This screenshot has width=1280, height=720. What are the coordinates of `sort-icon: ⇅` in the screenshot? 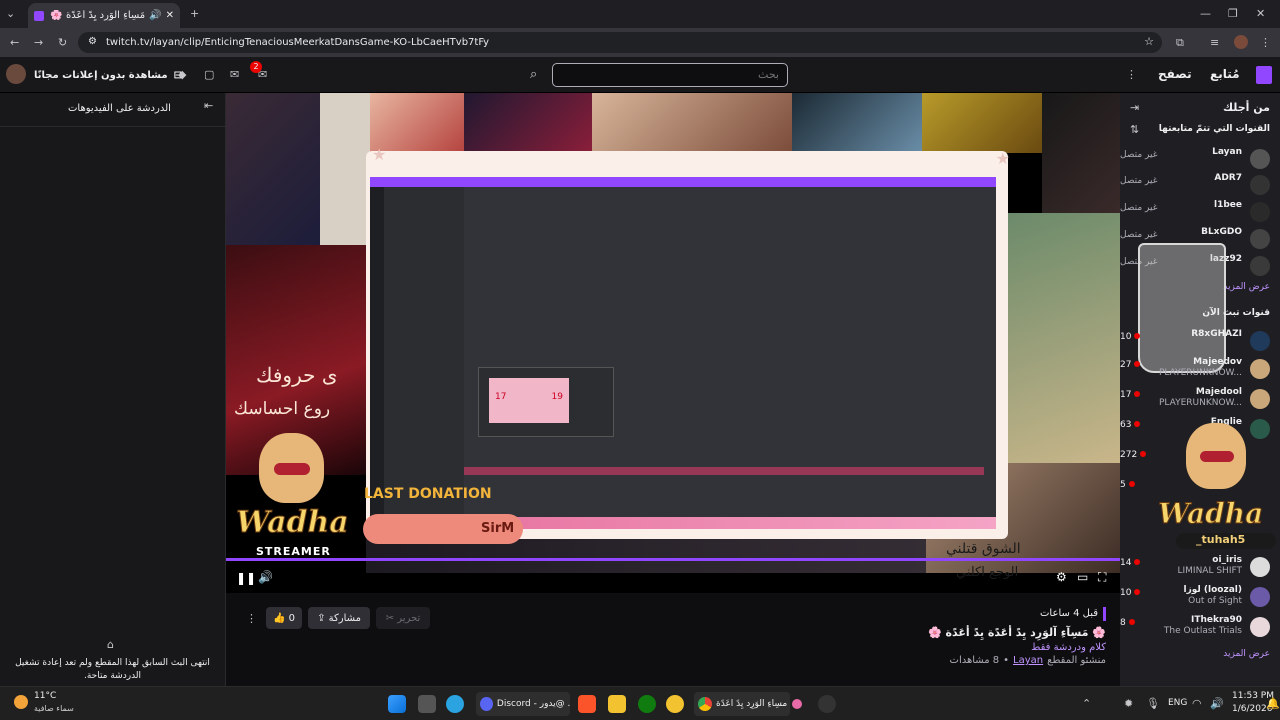 It's located at (1134, 129).